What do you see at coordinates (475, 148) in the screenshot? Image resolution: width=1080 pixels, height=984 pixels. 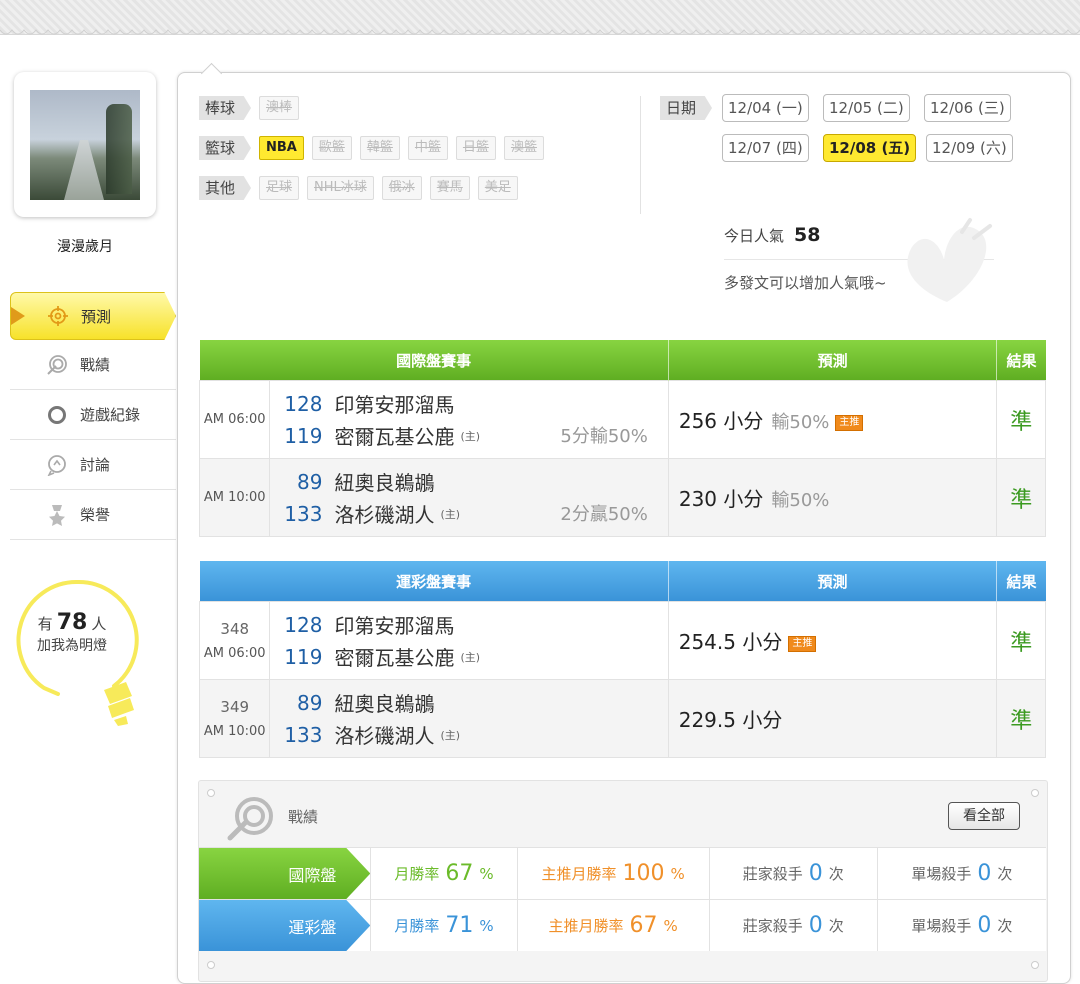 I see `tag-japan-basketball: 日籃` at bounding box center [475, 148].